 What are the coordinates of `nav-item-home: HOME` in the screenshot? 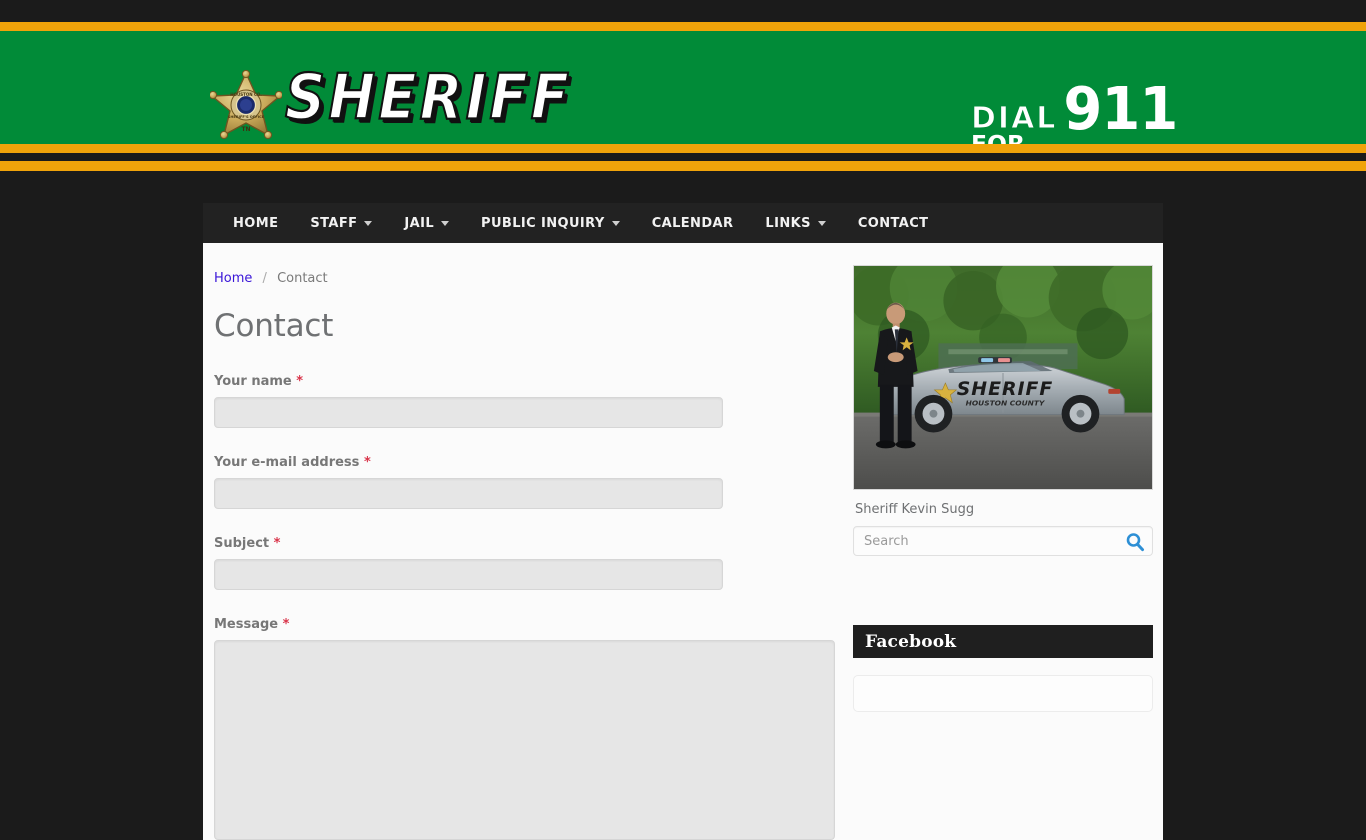 It's located at (255, 223).